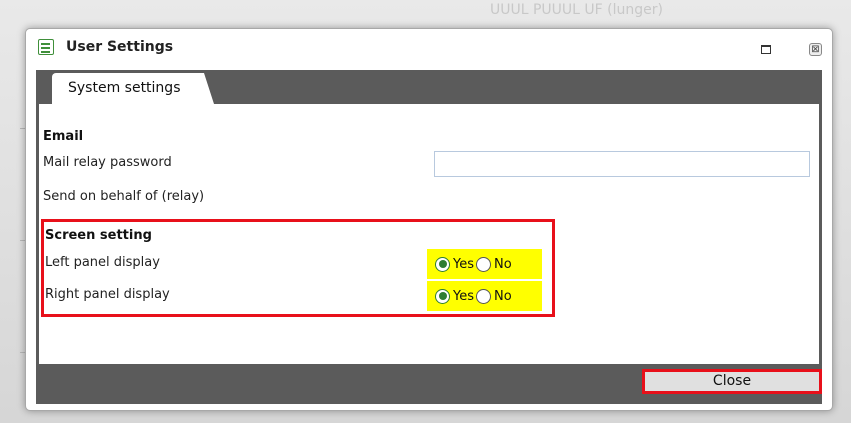 The height and width of the screenshot is (423, 851). I want to click on screen-setting-heading: Screen setting, so click(98, 235).